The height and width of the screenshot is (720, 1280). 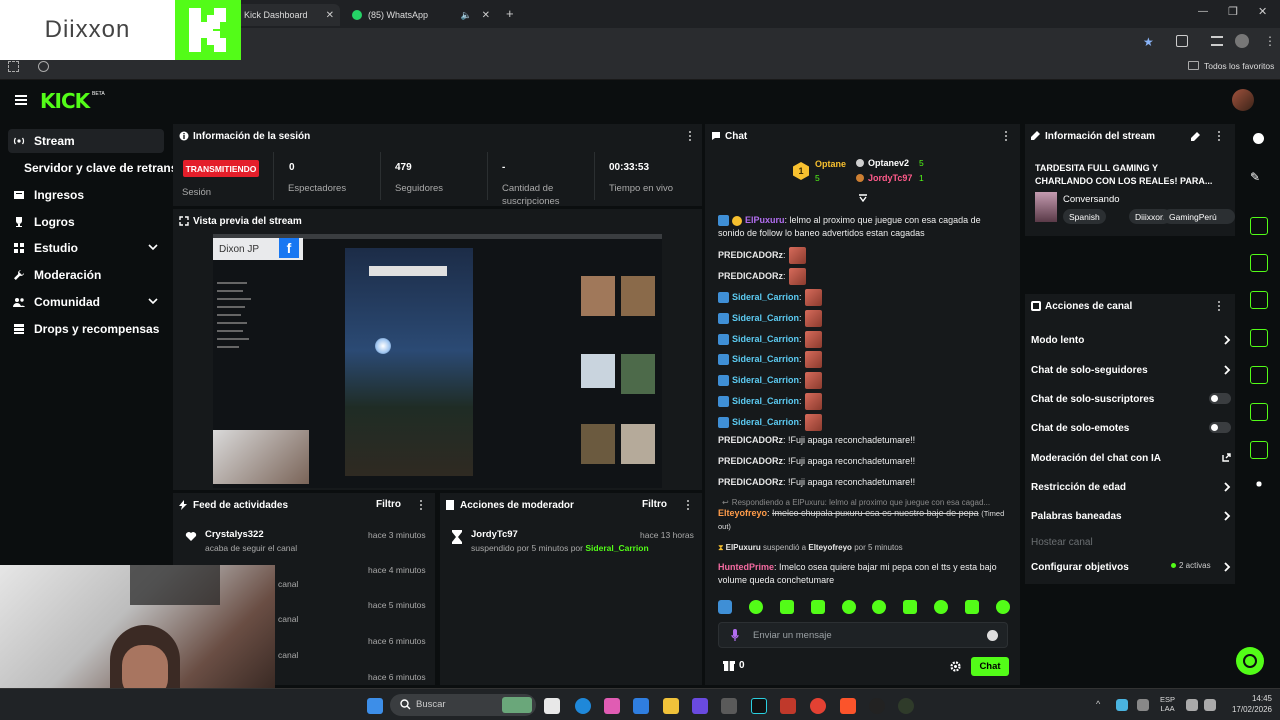 What do you see at coordinates (437, 361) in the screenshot?
I see `stream-preview-video: Dixon JP f` at bounding box center [437, 361].